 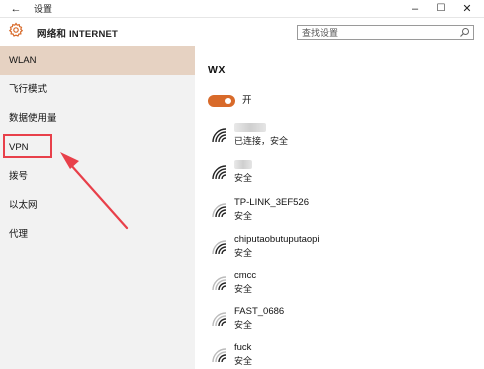 What do you see at coordinates (261, 141) in the screenshot?
I see `network-status: 已连接，安全` at bounding box center [261, 141].